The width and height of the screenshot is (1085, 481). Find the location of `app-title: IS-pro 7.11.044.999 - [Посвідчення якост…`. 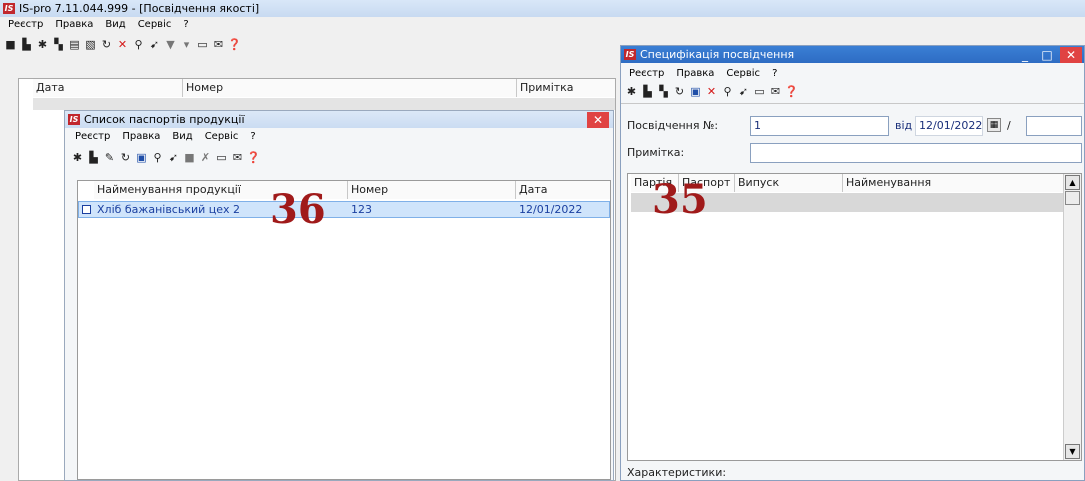

app-title: IS-pro 7.11.044.999 - [Посвідчення якост… is located at coordinates (139, 8).